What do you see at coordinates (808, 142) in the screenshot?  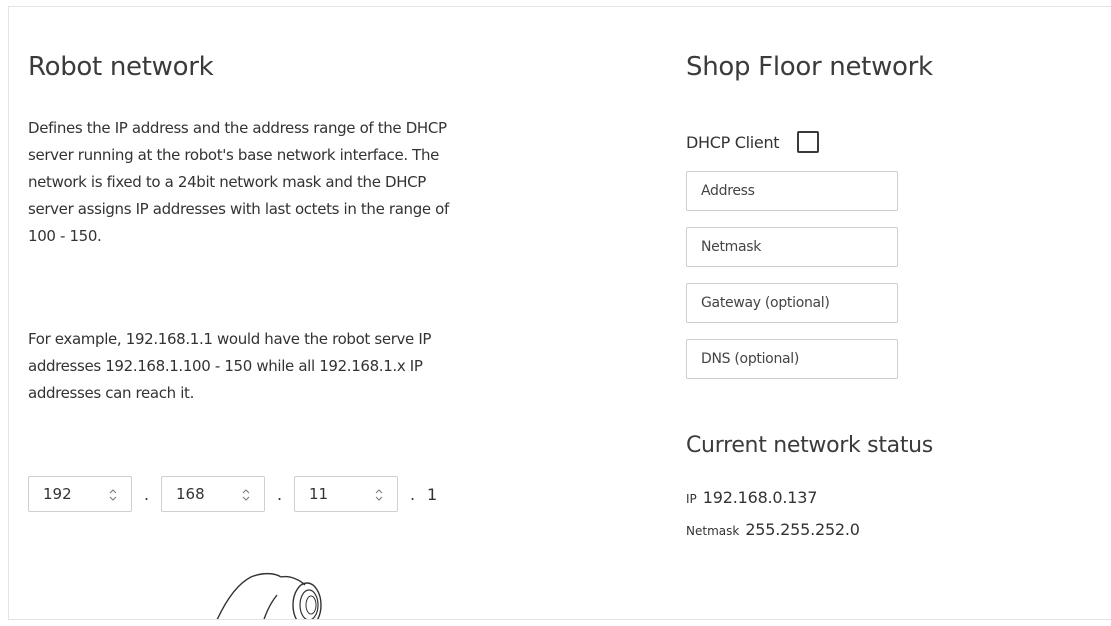 I see `dhcp-client-checkbox` at bounding box center [808, 142].